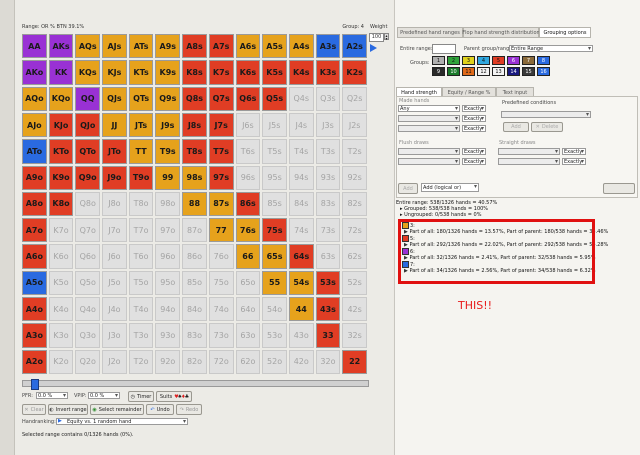  What do you see at coordinates (328, 335) in the screenshot?
I see `hand-cell: 33` at bounding box center [328, 335].